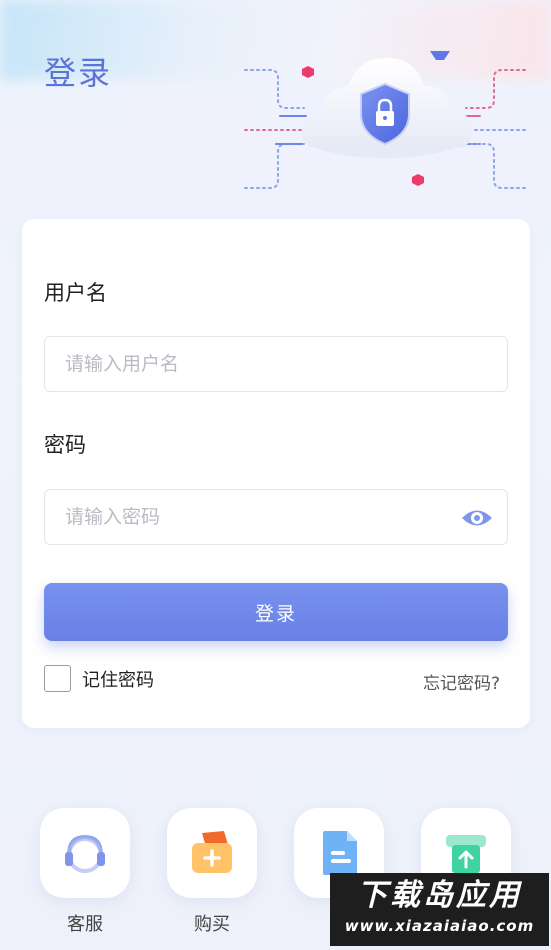 Image resolution: width=551 pixels, height=950 pixels. I want to click on page-title: 登录, so click(78, 73).